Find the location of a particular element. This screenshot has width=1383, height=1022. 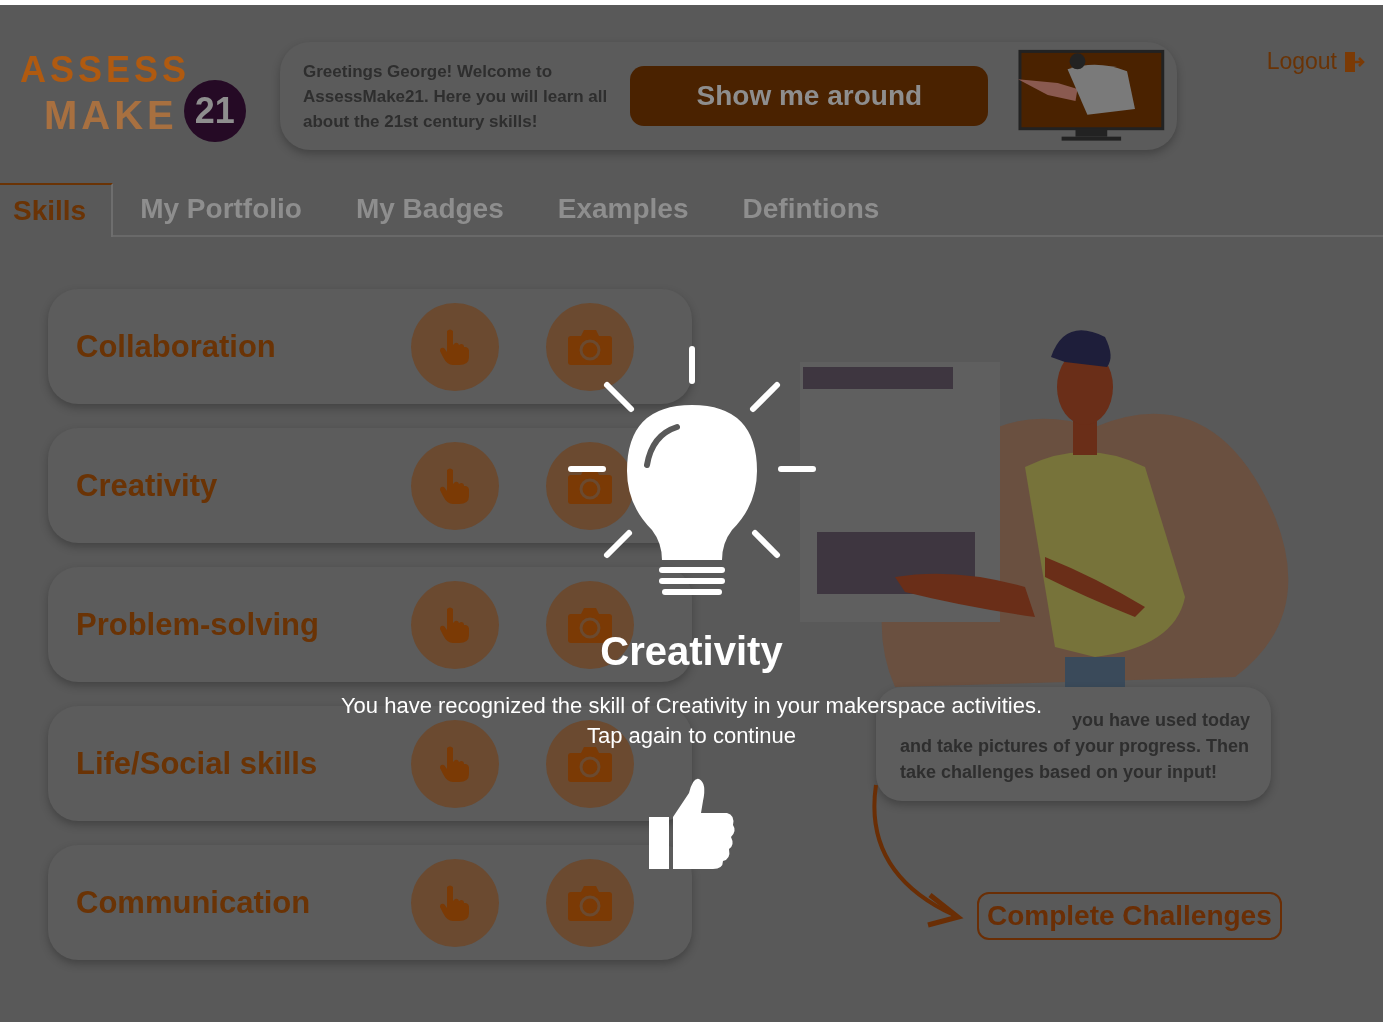

skill-name: Creativity is located at coordinates (147, 485).